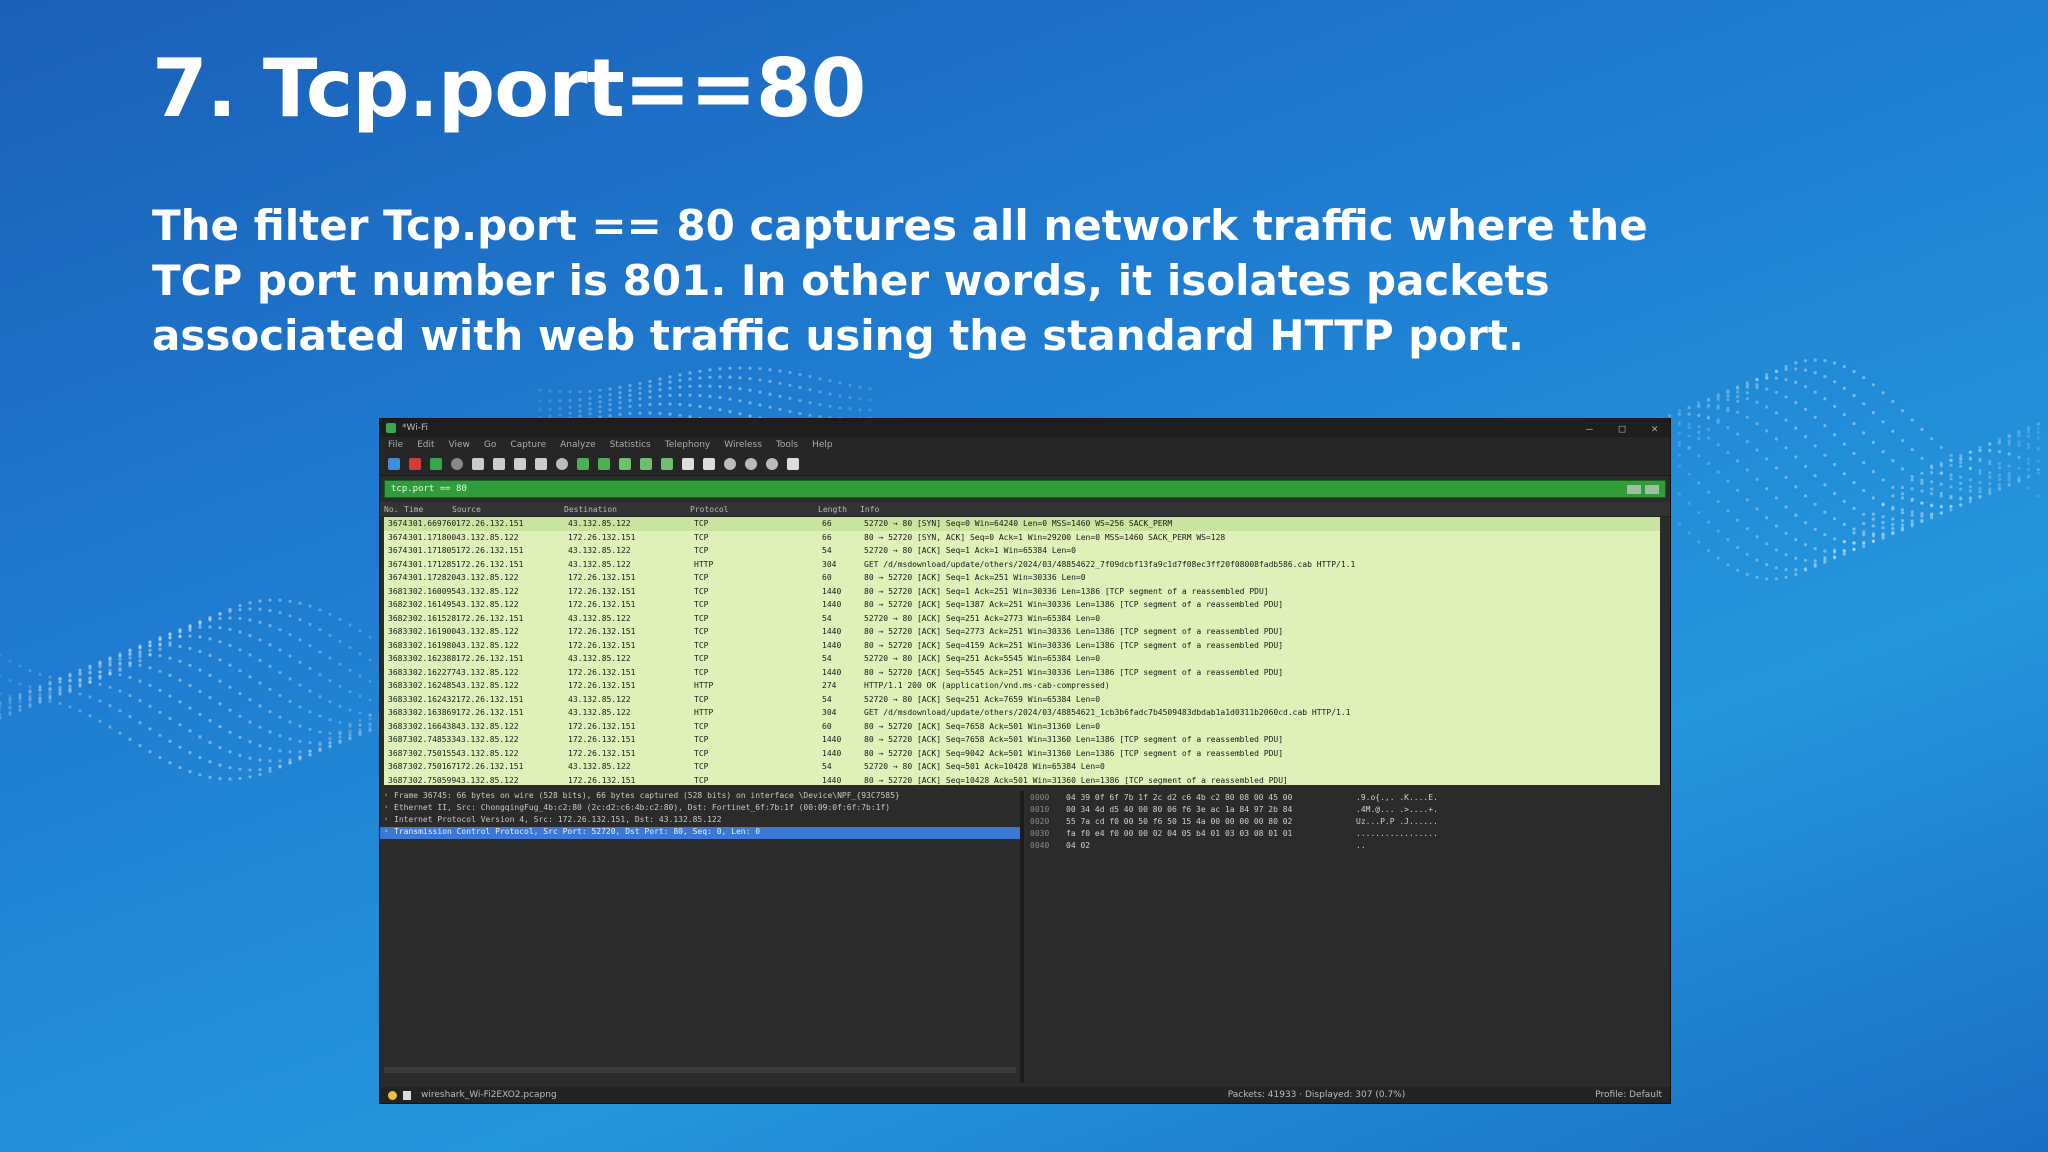  I want to click on go-back-icon, so click(583, 464).